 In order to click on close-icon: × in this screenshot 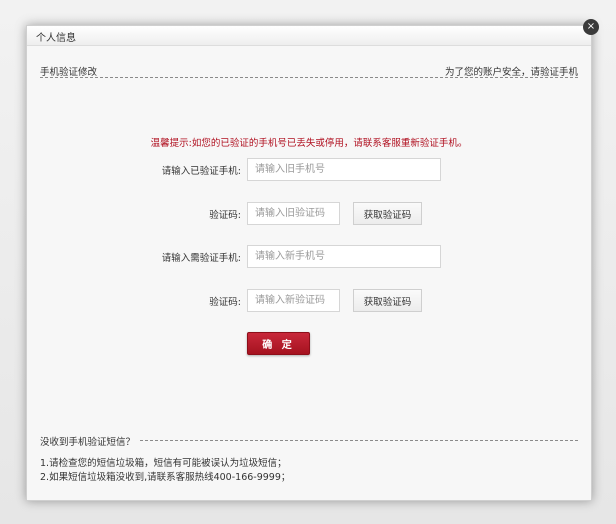, I will do `click(591, 27)`.